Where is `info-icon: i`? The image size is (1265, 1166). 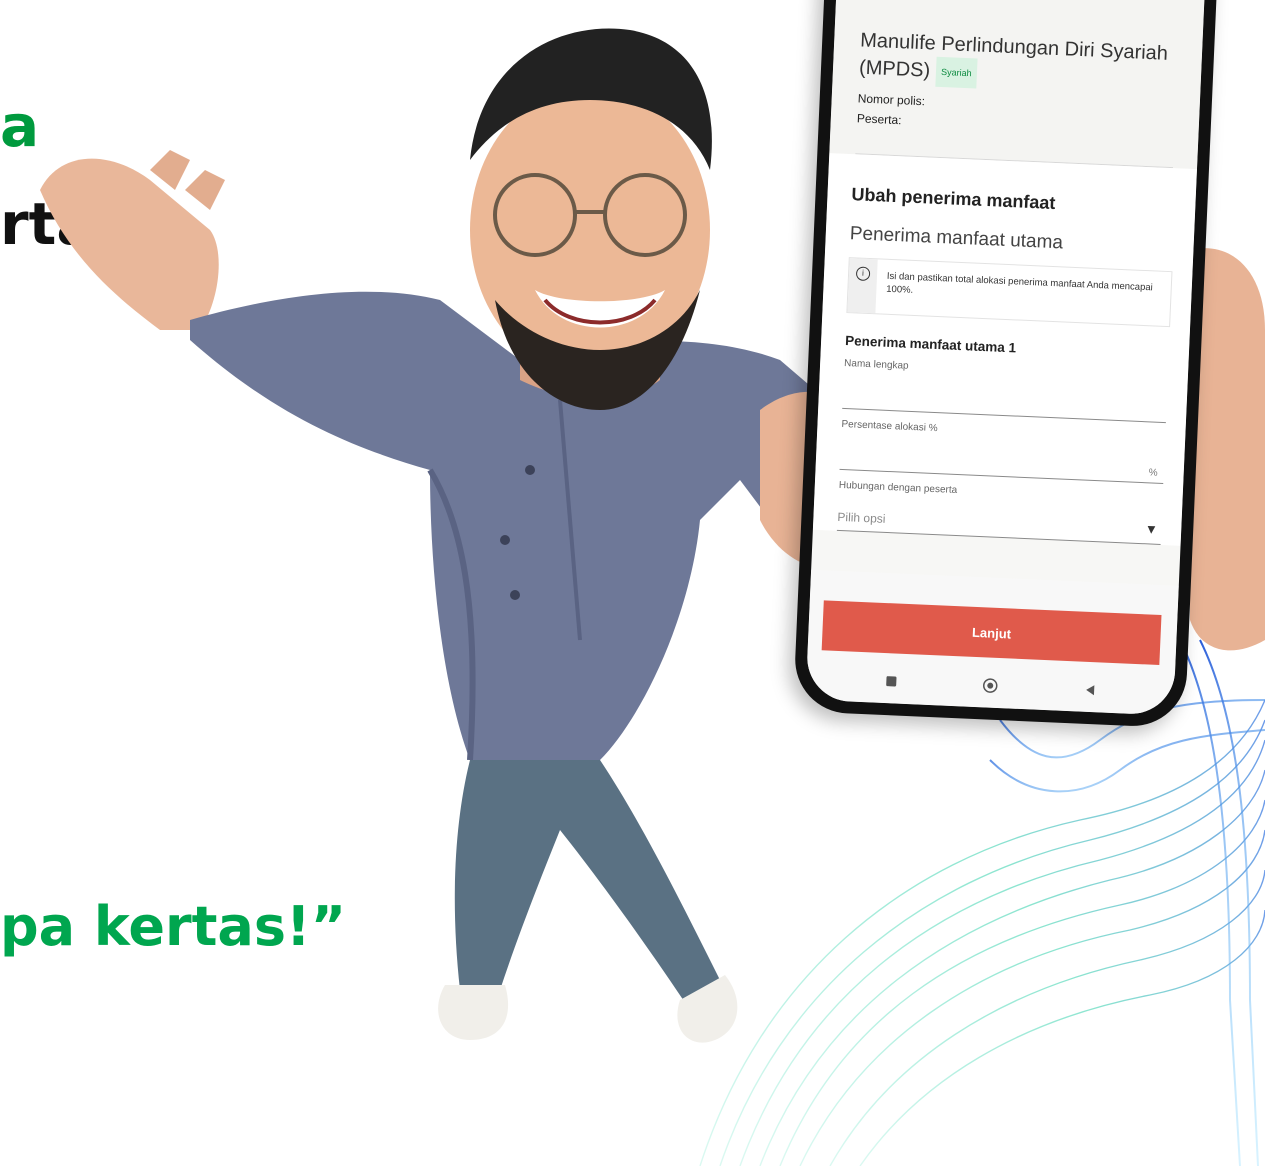
info-icon: i is located at coordinates (863, 274).